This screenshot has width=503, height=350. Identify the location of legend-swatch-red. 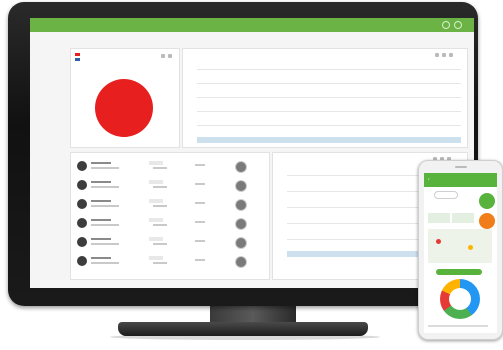
(77, 54).